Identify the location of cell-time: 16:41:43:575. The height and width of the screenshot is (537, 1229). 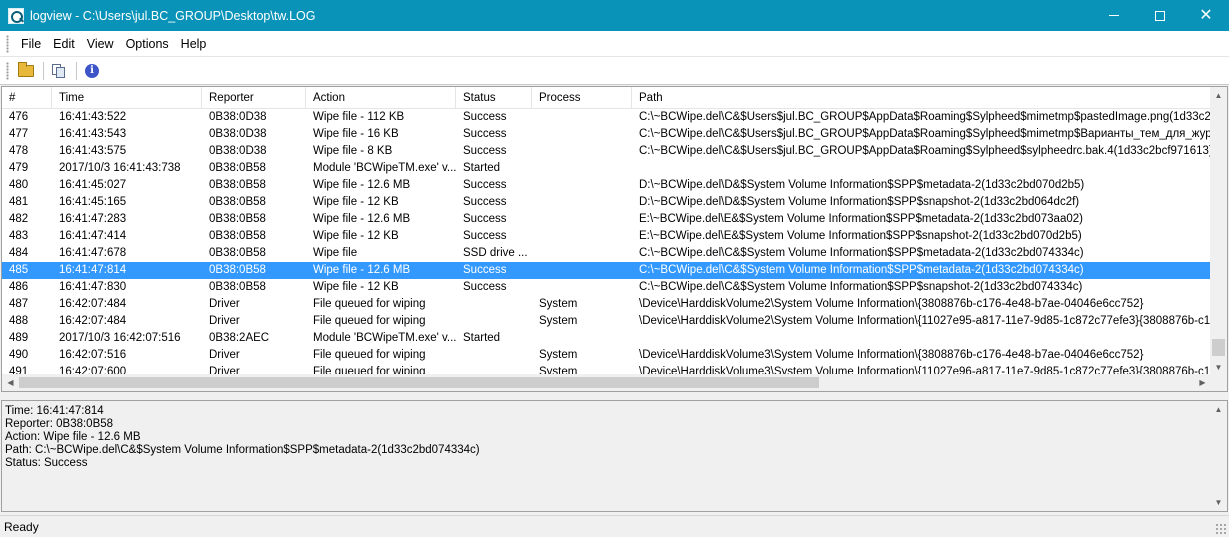
(93, 151).